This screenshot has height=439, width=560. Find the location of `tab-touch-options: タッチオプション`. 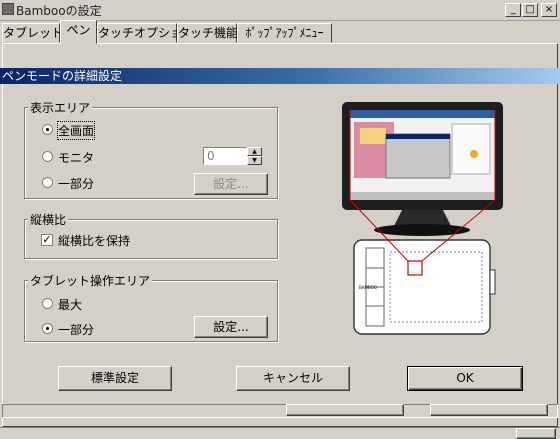

tab-touch-options: タッチオプション is located at coordinates (145, 33).